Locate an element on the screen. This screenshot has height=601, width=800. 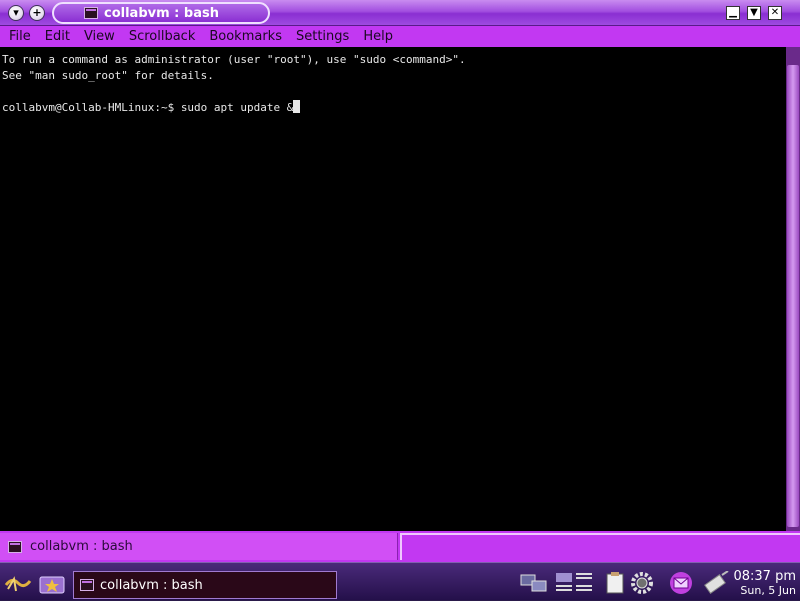
minimize-button: ▁ is located at coordinates (733, 13).